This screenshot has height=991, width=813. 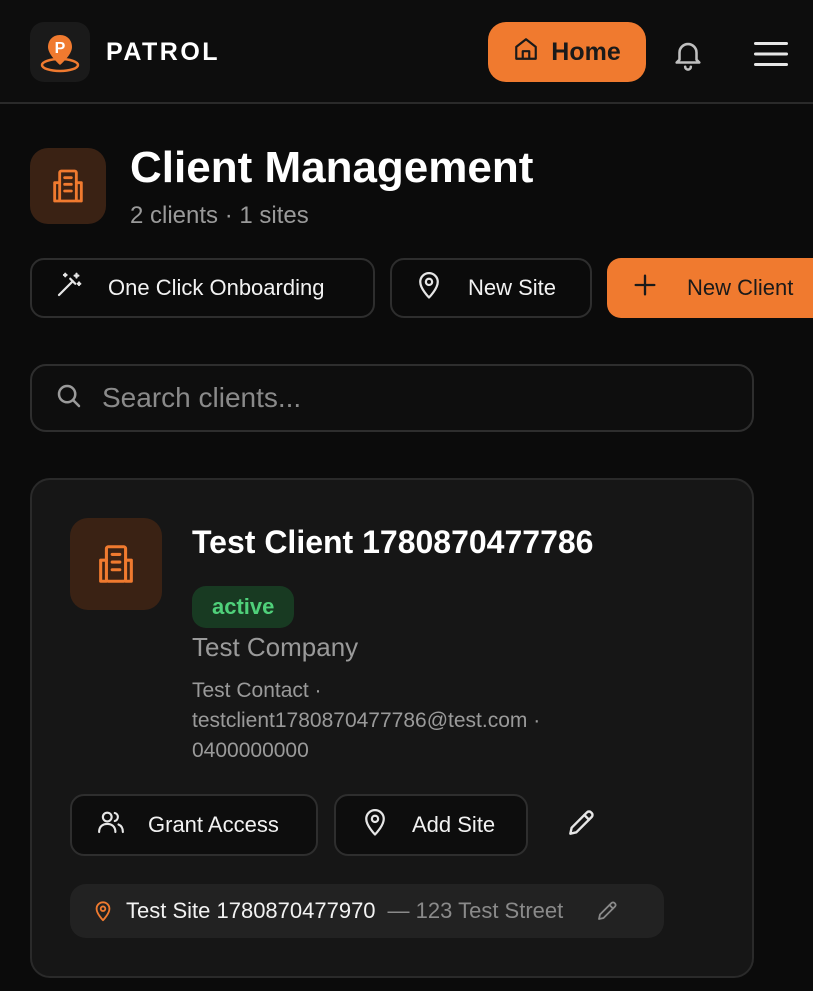 I want to click on site-name: Test Site 1780870477970, so click(x=251, y=910).